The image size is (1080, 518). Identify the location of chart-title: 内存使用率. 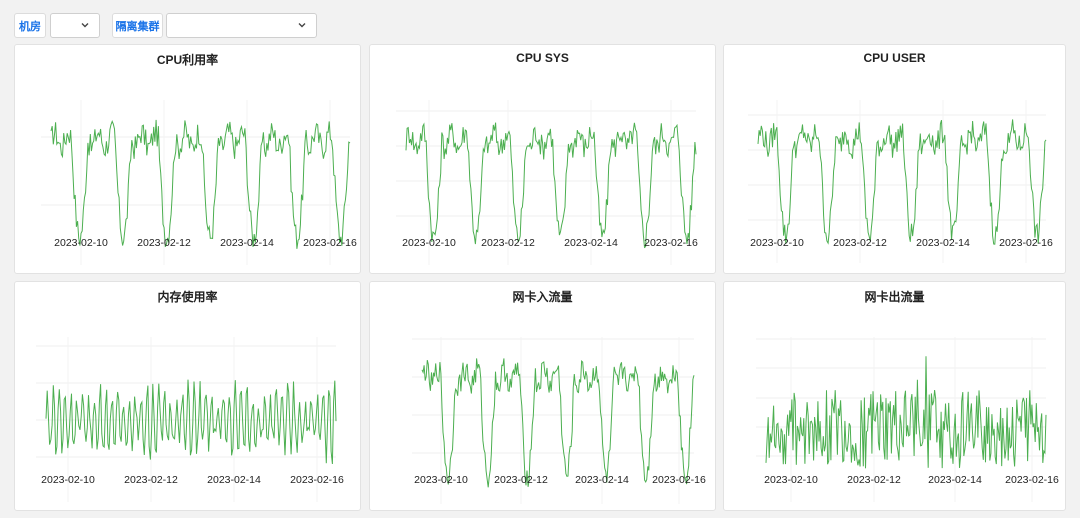
(187, 297).